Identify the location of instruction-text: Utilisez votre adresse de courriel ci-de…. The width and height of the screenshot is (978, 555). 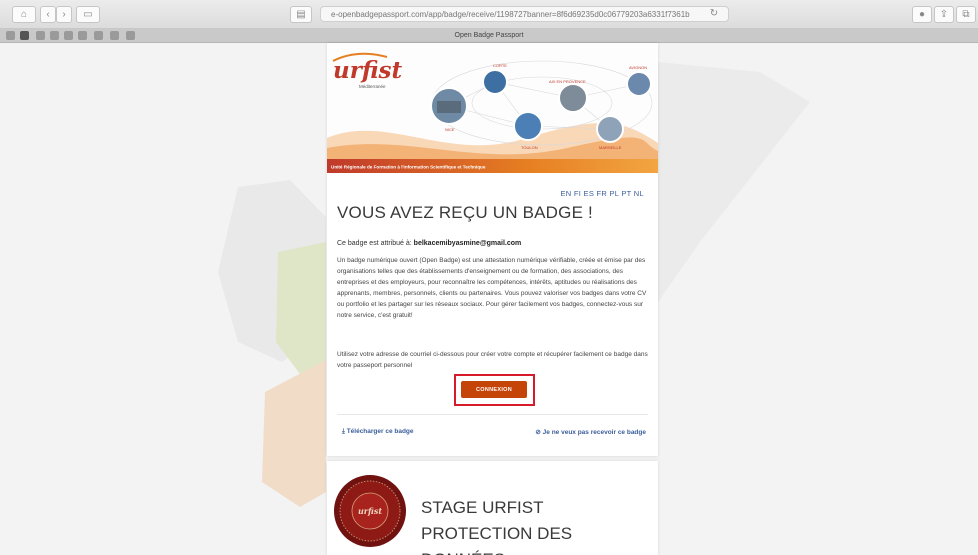
(492, 360).